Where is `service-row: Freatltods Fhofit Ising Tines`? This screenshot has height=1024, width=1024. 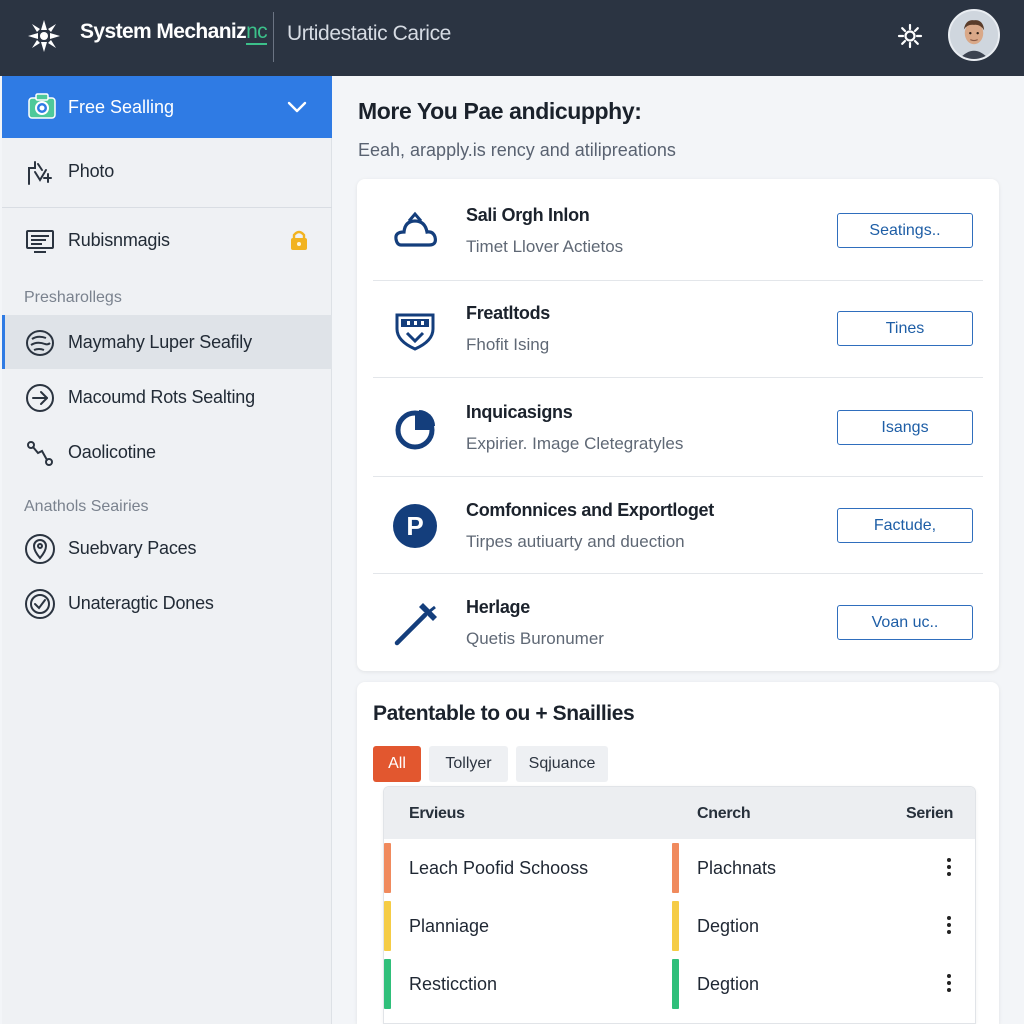 service-row: Freatltods Fhofit Ising Tines is located at coordinates (678, 325).